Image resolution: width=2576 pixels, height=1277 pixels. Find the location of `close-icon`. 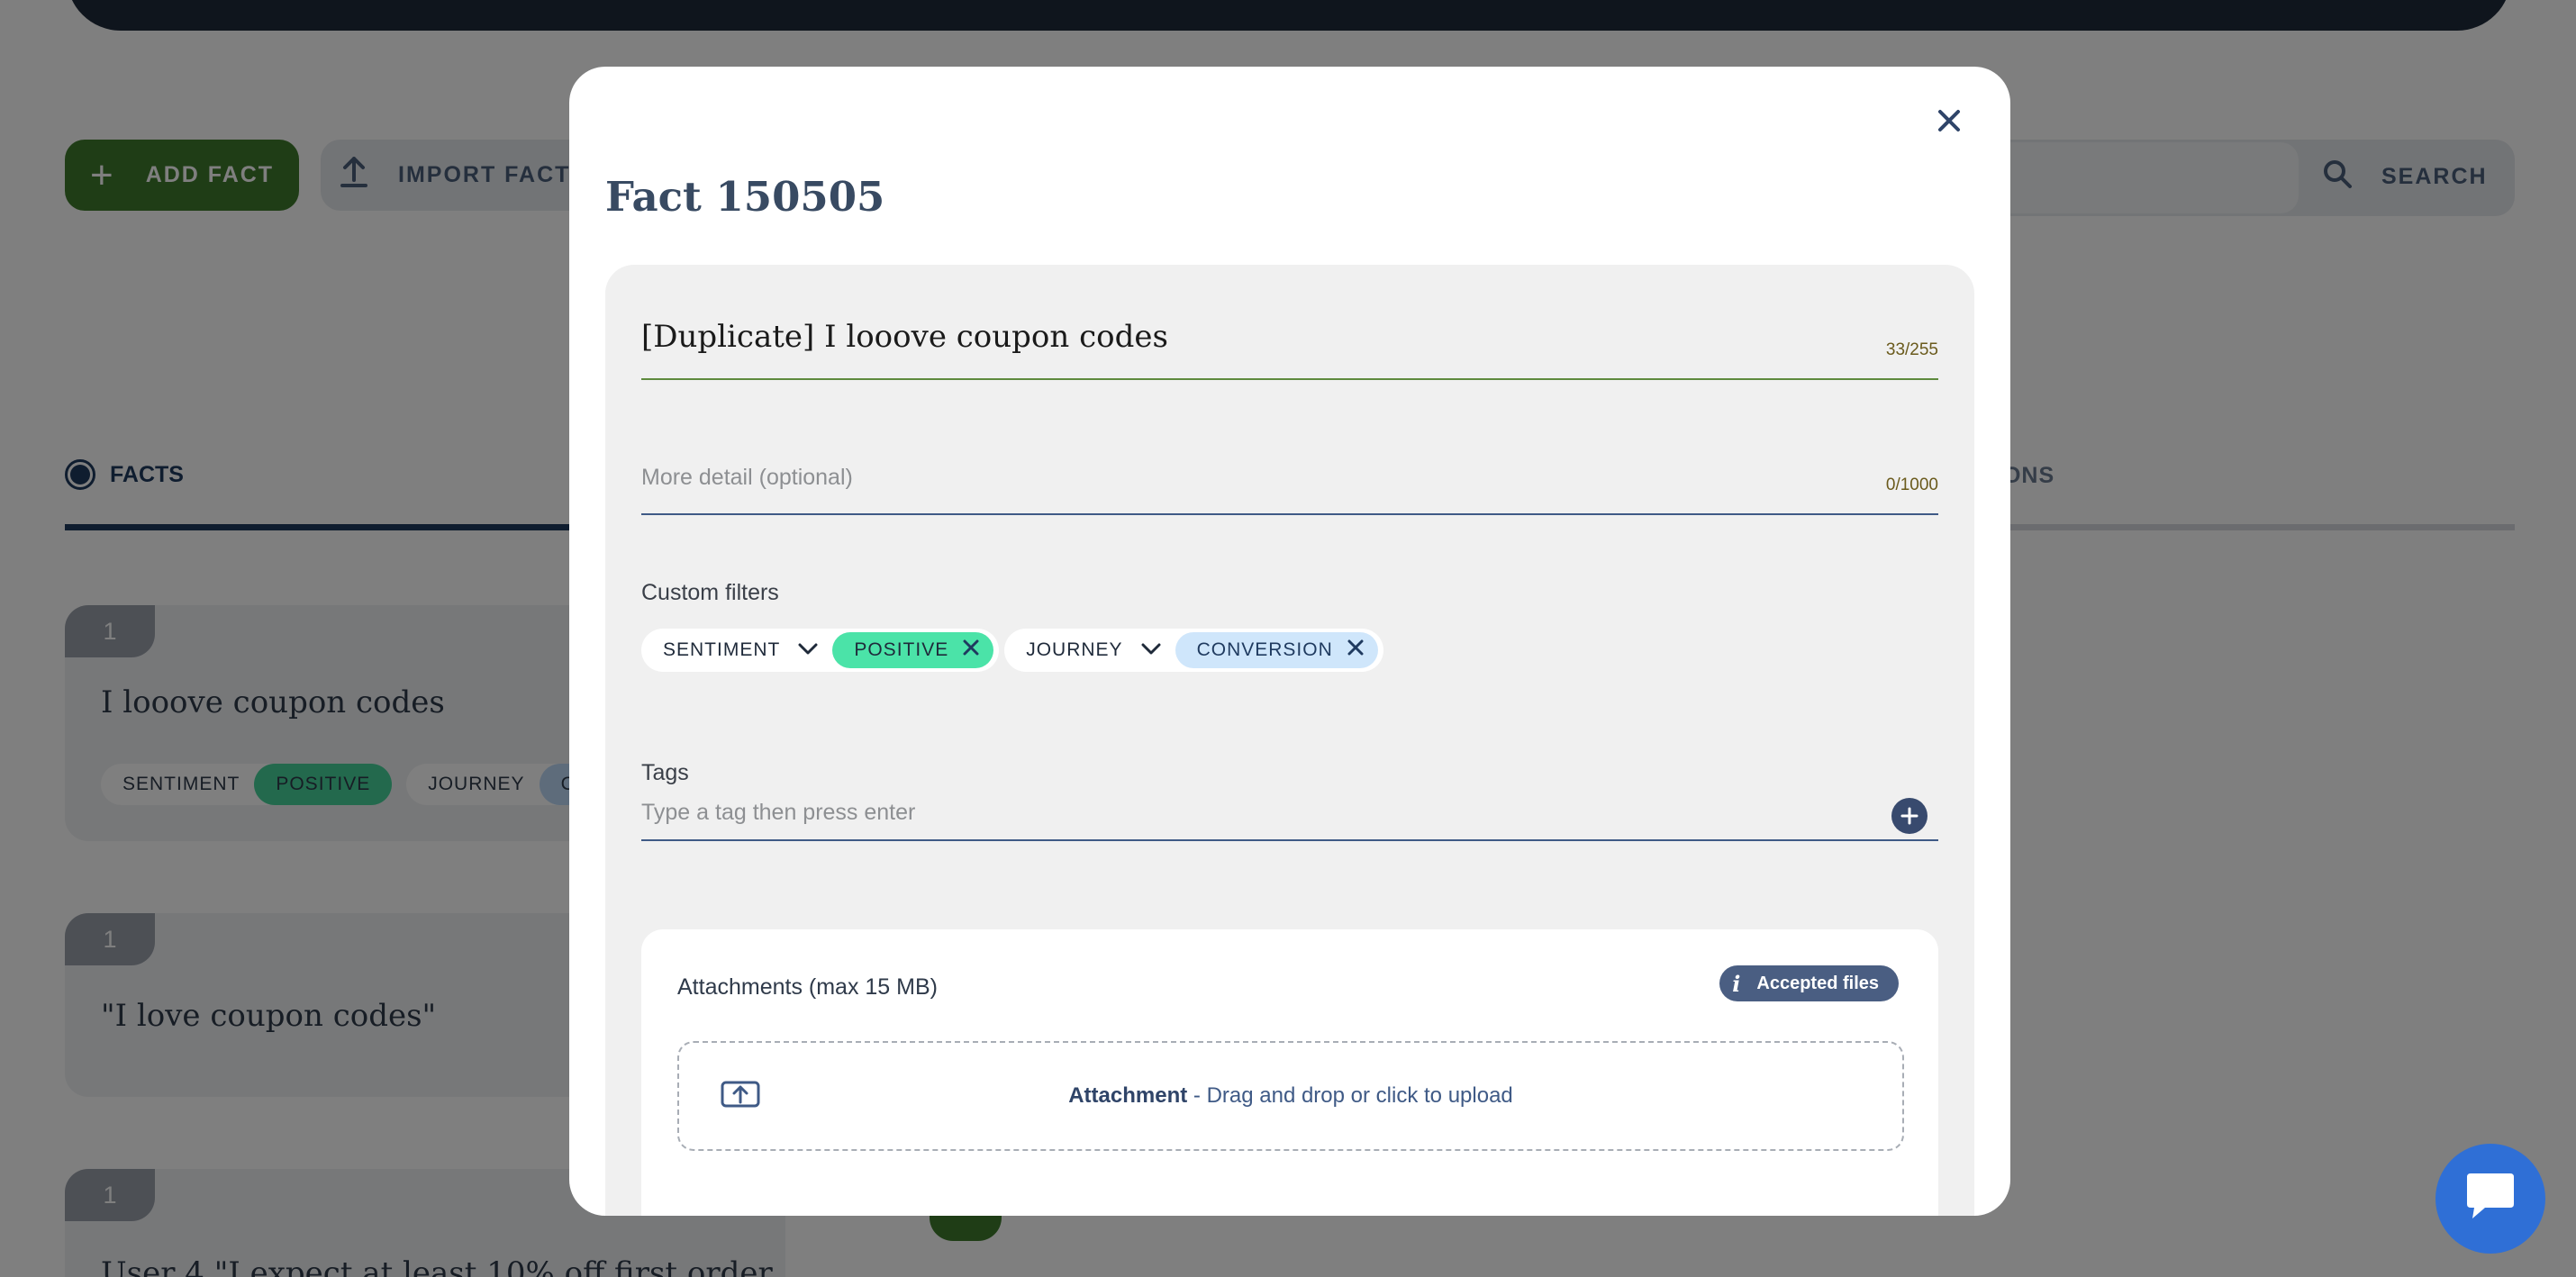

close-icon is located at coordinates (1949, 123).